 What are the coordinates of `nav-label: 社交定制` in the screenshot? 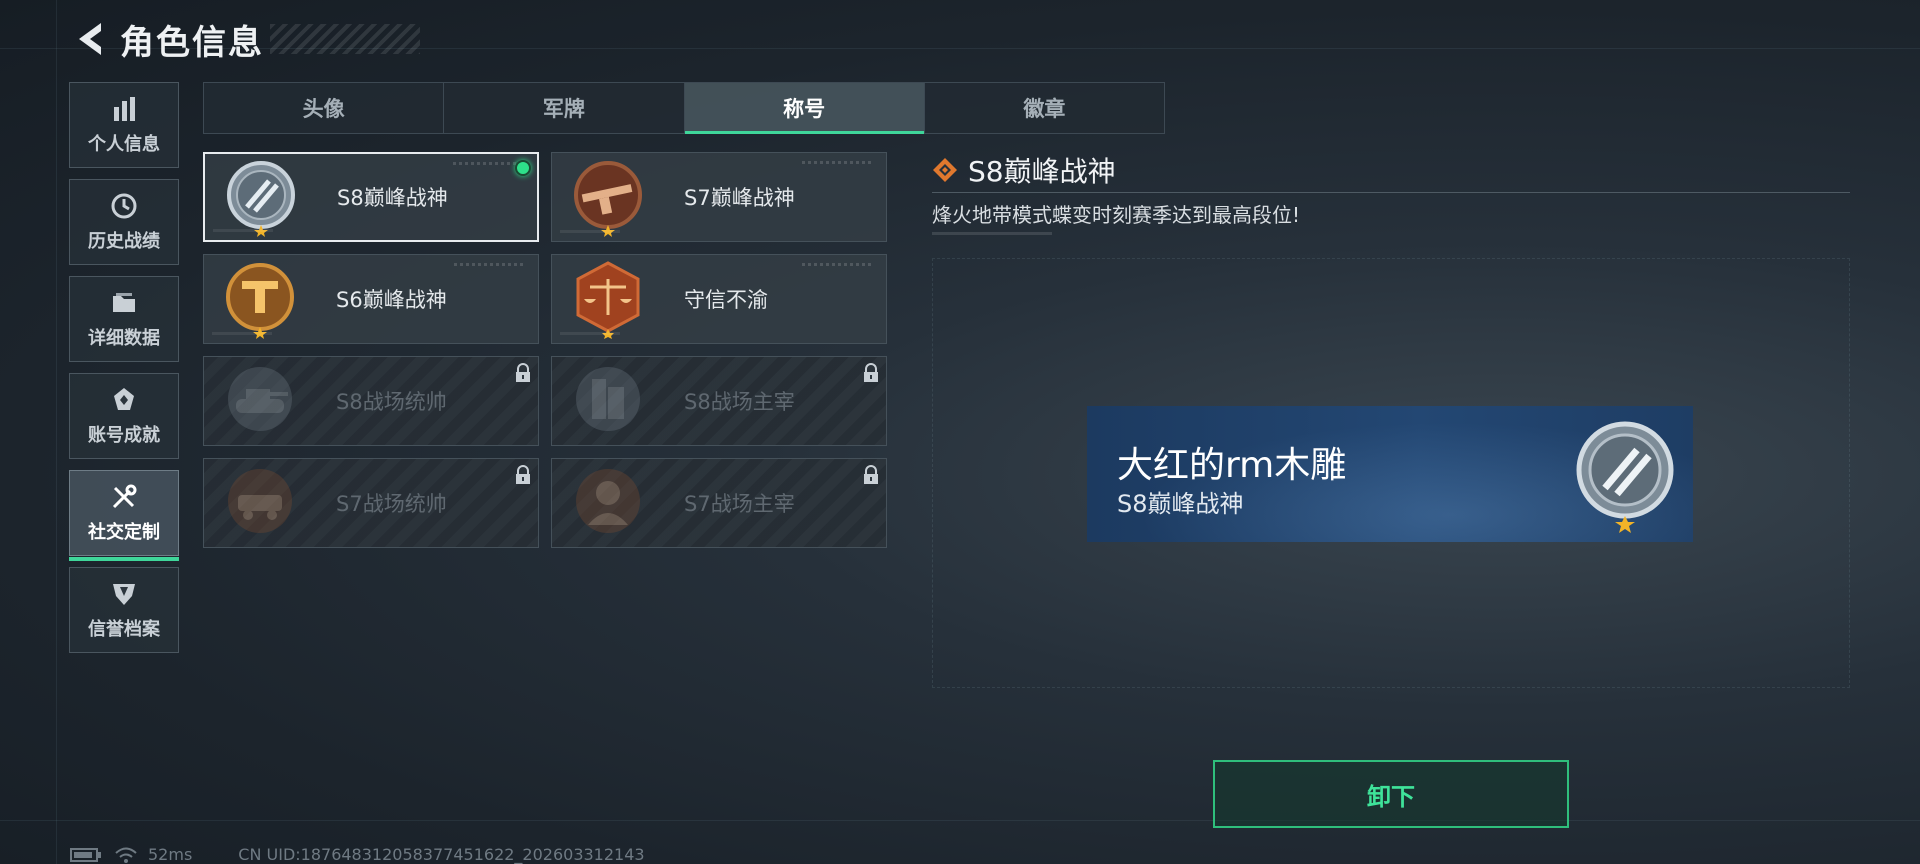 It's located at (124, 532).